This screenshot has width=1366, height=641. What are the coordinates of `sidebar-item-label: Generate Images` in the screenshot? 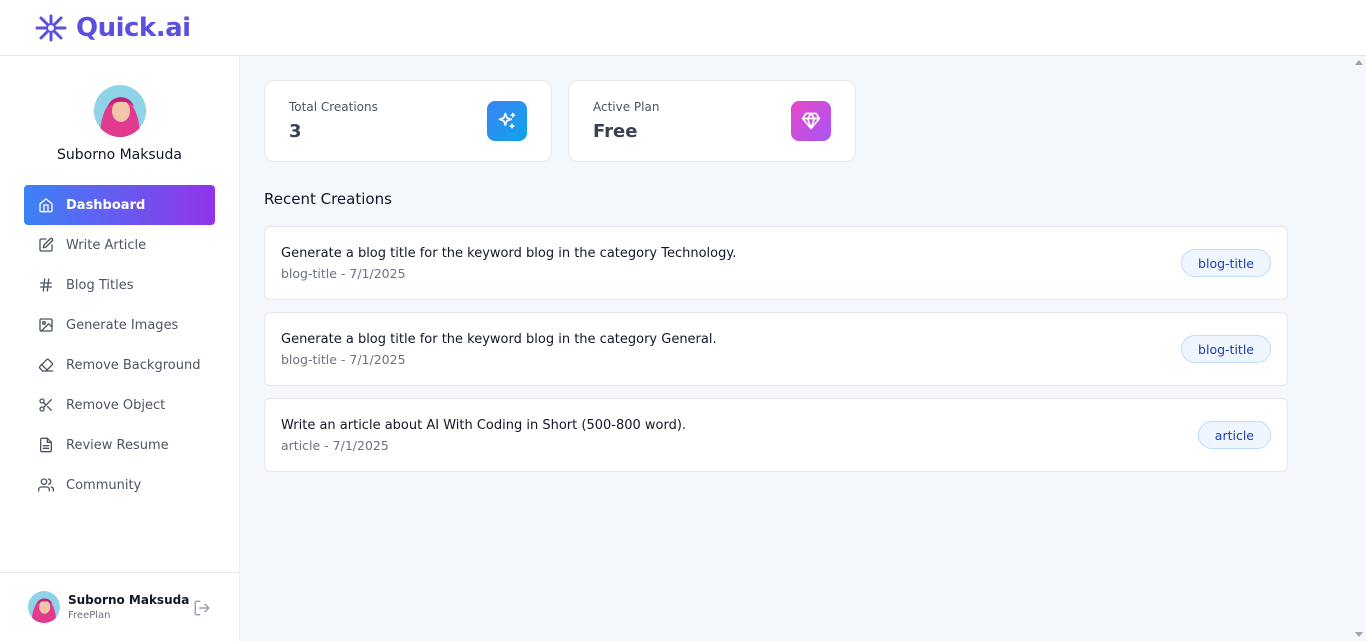 It's located at (122, 325).